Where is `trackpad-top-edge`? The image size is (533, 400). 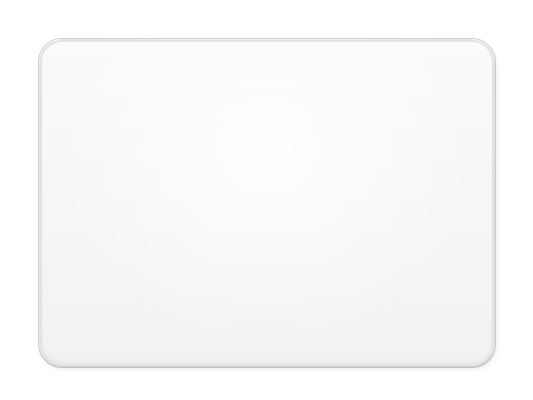
trackpad-top-edge is located at coordinates (267, 40).